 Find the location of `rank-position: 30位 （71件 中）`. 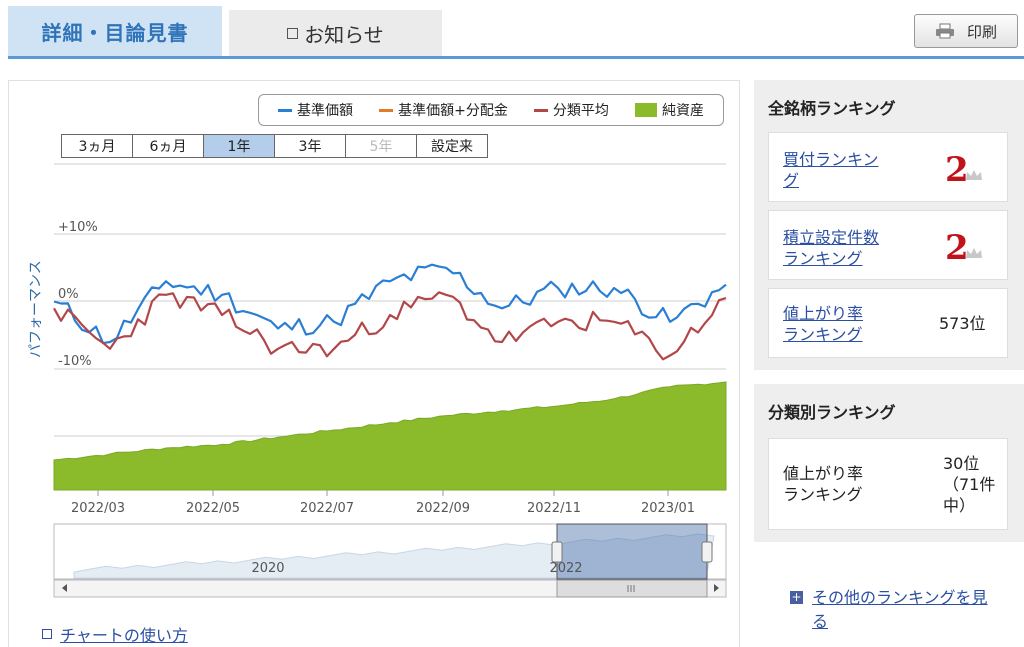

rank-position: 30位 （71件 中） is located at coordinates (969, 484).